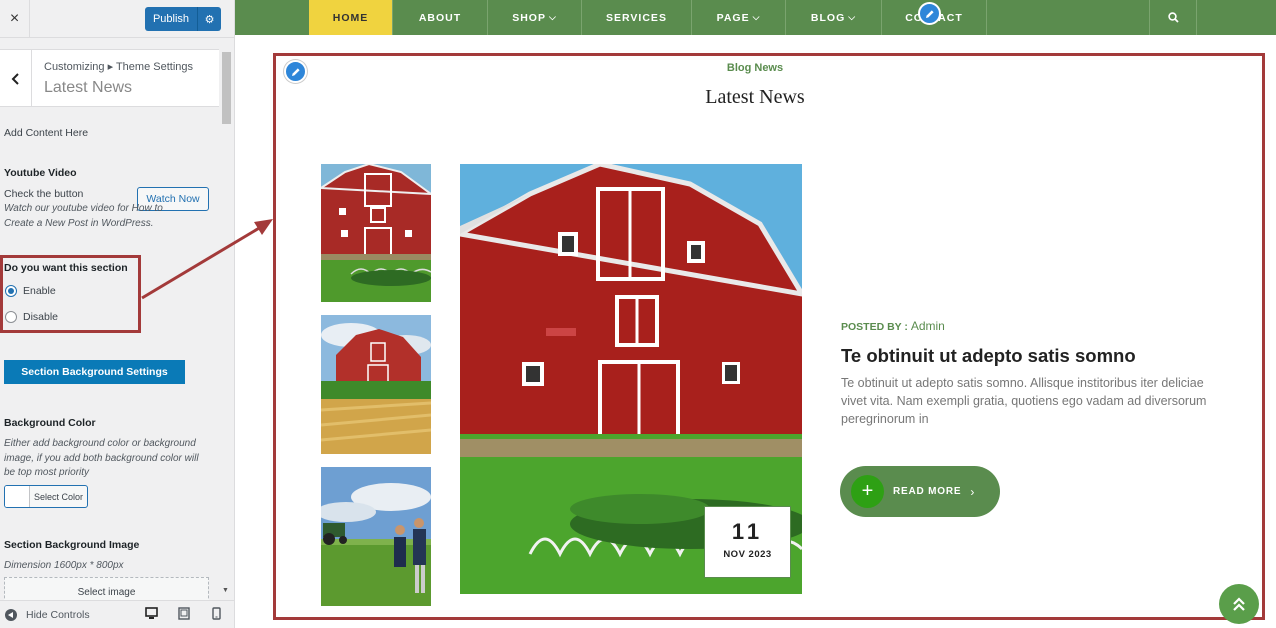  Describe the element at coordinates (94, 372) in the screenshot. I see `section-background-settings-button: Section Background Settings` at that location.